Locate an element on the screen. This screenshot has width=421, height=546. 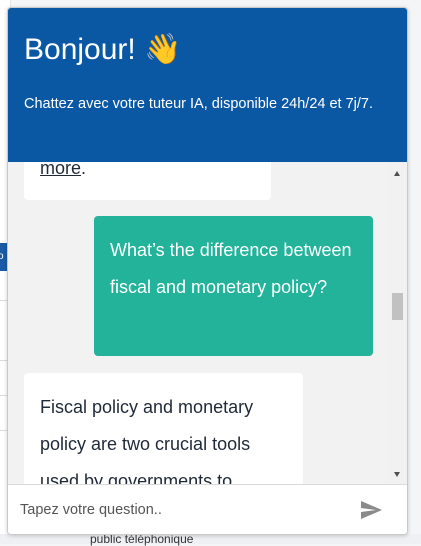
question-input is located at coordinates (180, 510).